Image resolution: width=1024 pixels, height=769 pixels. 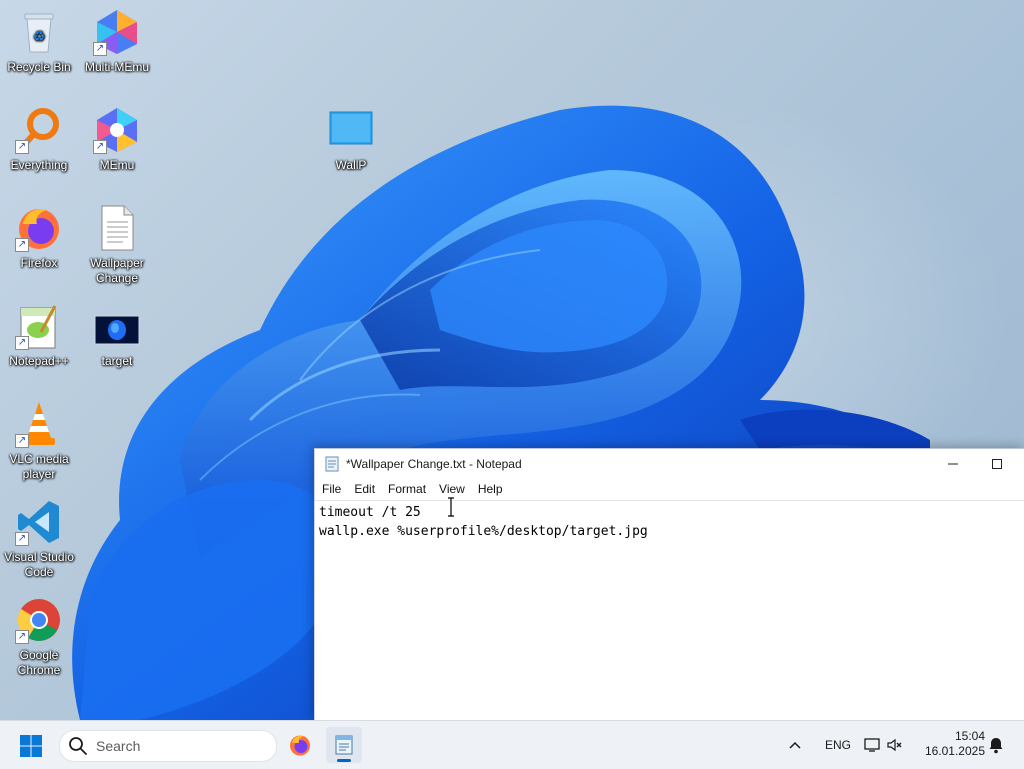 I want to click on menu-format: Format, so click(x=408, y=489).